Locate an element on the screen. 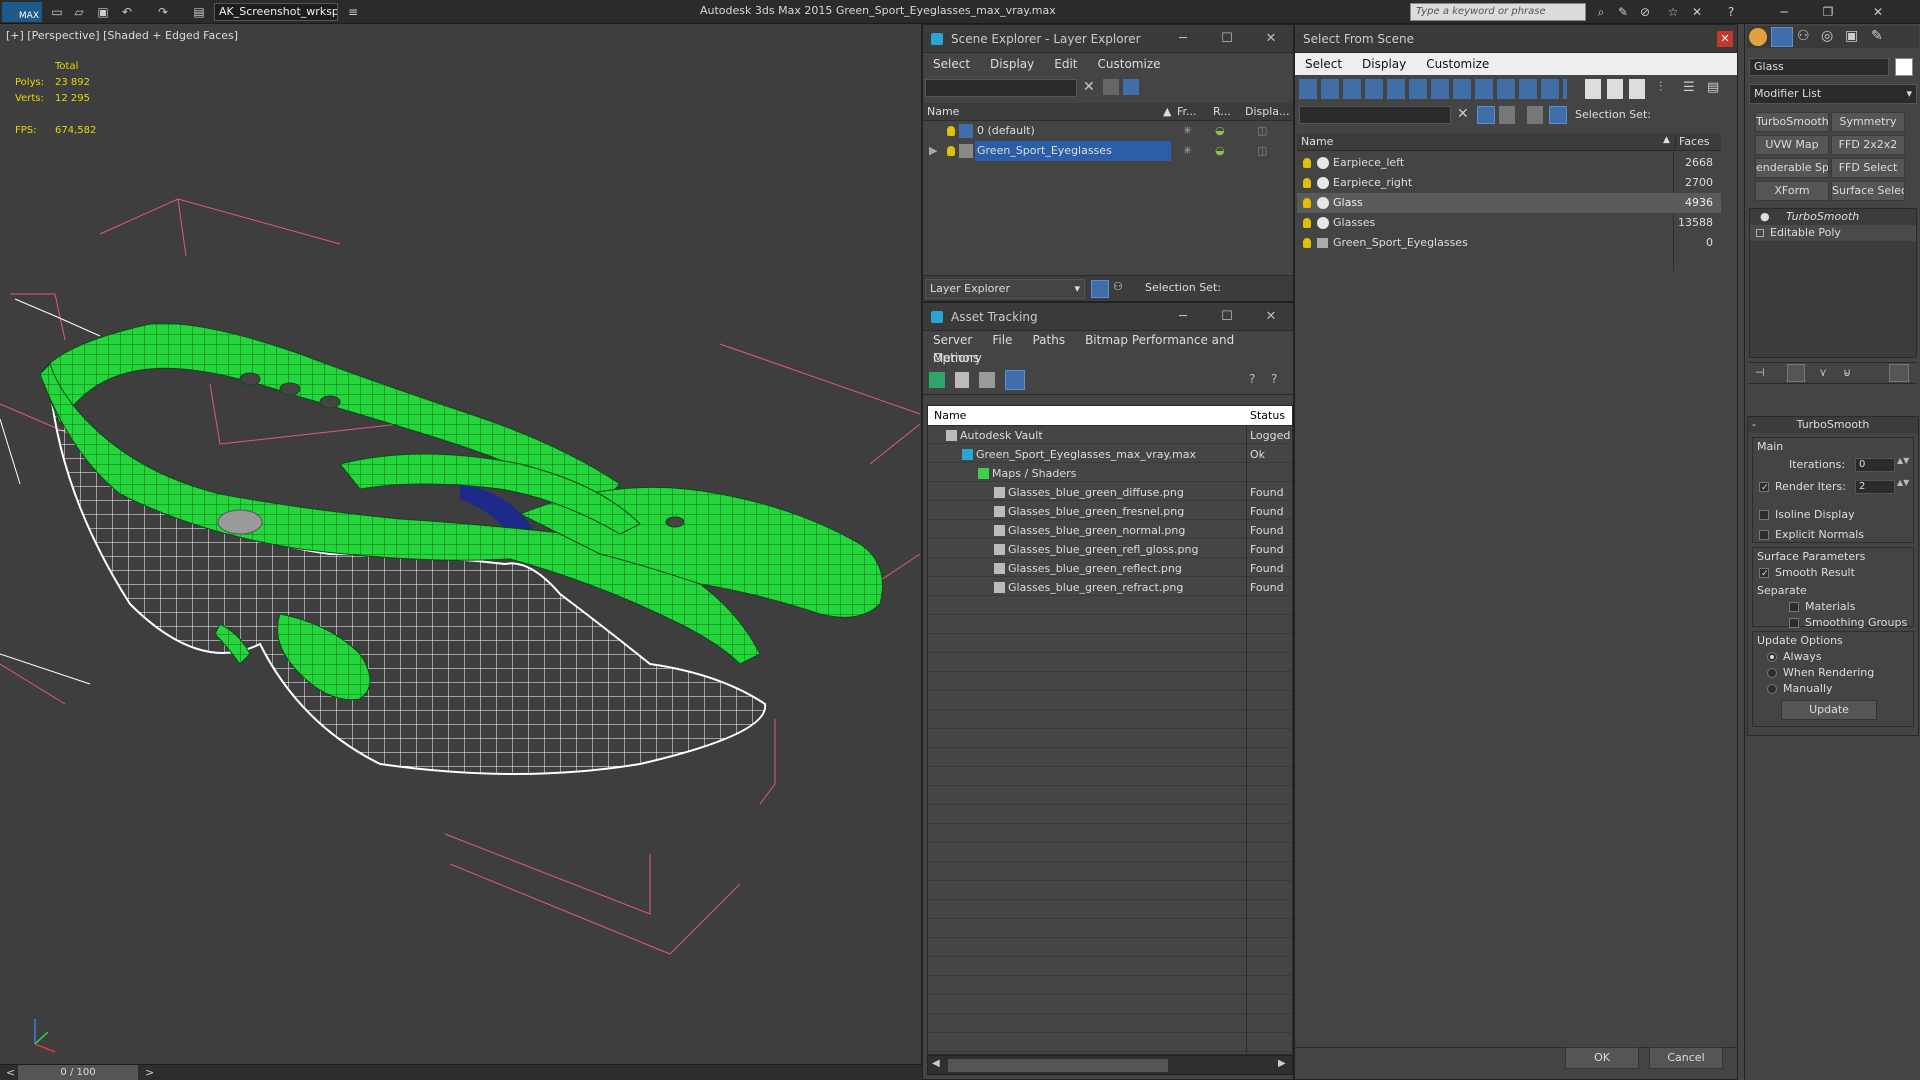 This screenshot has height=1080, width=1920. time-next-button: > is located at coordinates (149, 1072).